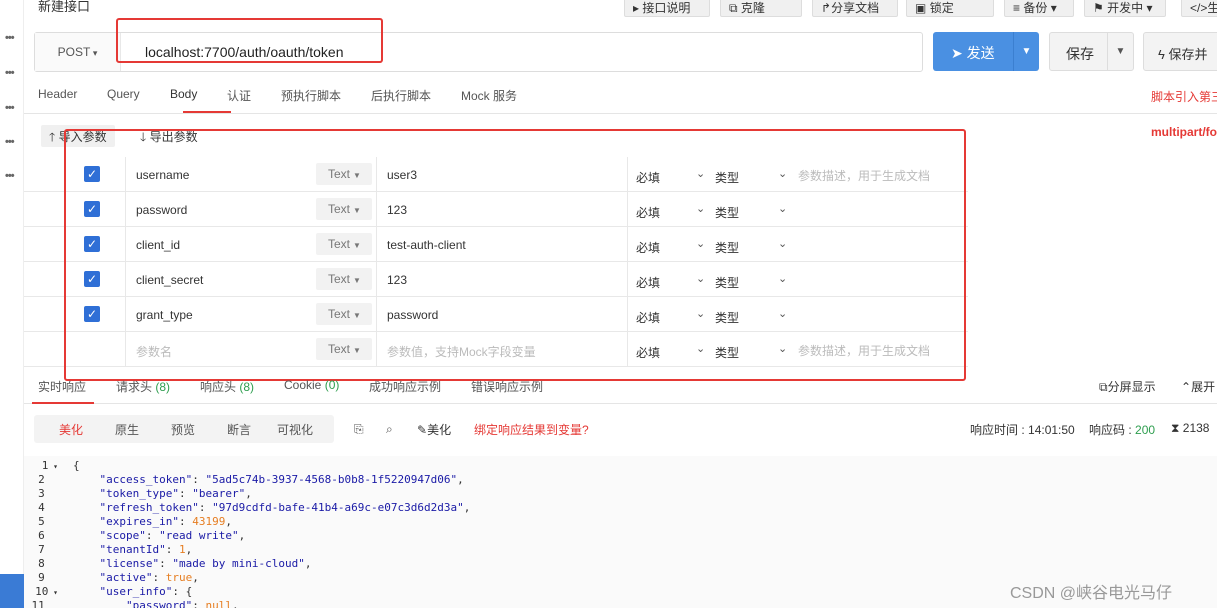 This screenshot has height=608, width=1217. Describe the element at coordinates (389, 429) in the screenshot. I see `search-icon: ⌕` at that location.